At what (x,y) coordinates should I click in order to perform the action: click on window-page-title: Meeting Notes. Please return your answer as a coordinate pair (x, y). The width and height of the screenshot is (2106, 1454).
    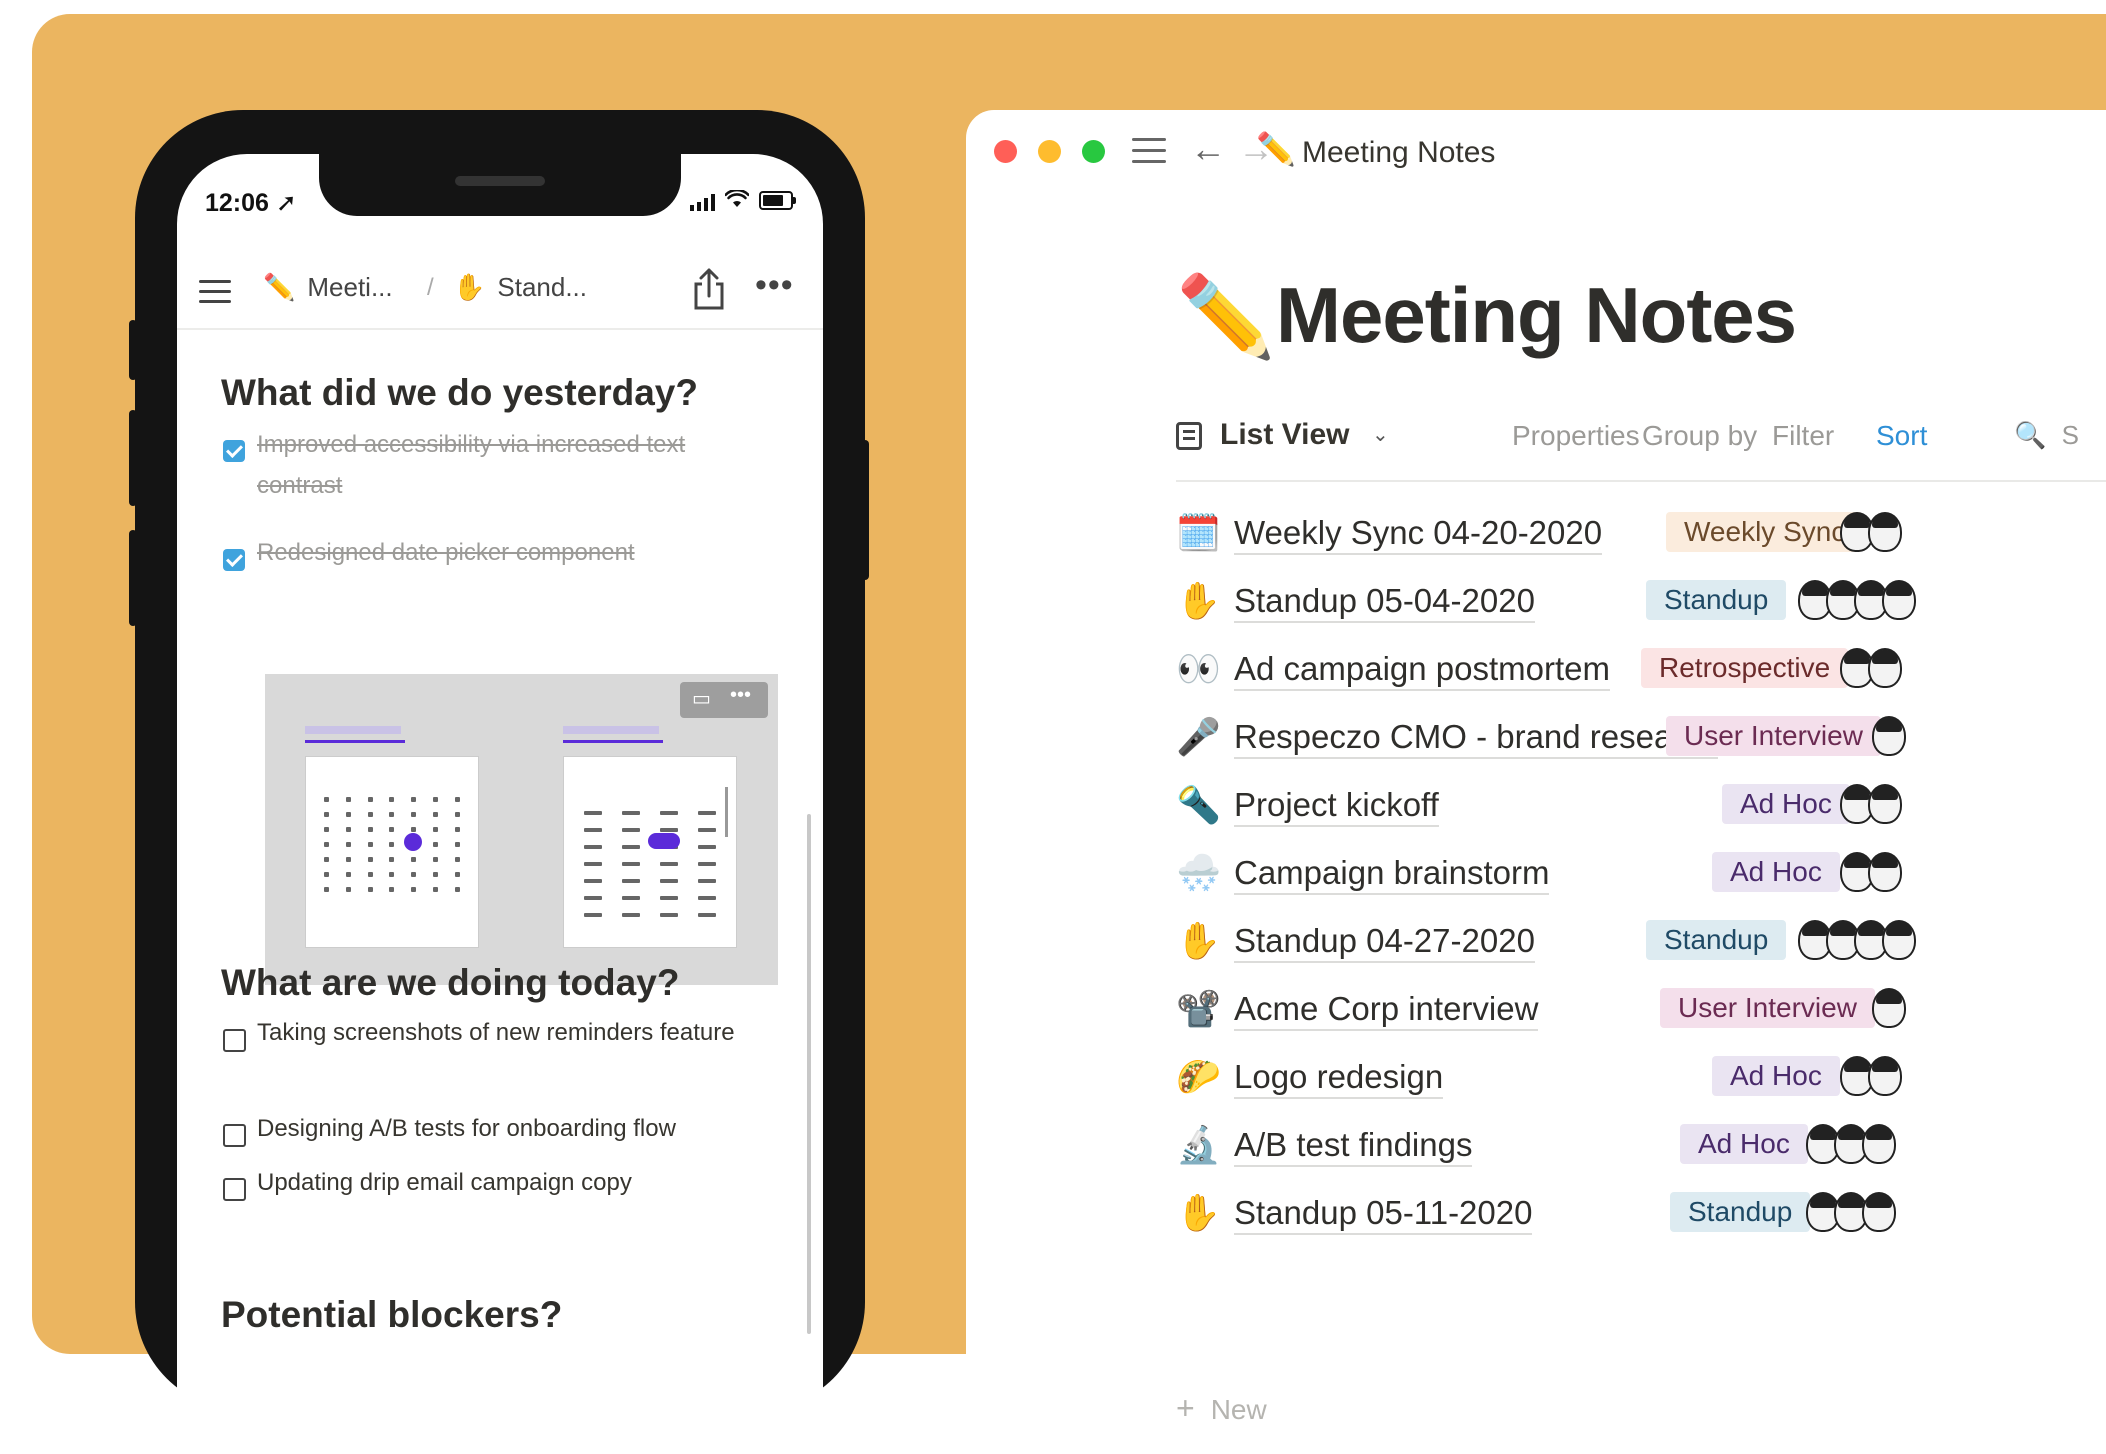
    Looking at the image, I should click on (1398, 153).